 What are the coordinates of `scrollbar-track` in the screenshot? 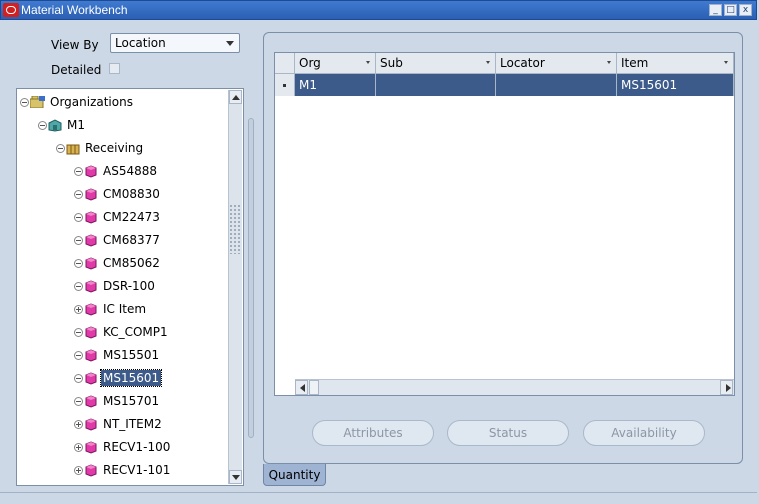 It's located at (235, 287).